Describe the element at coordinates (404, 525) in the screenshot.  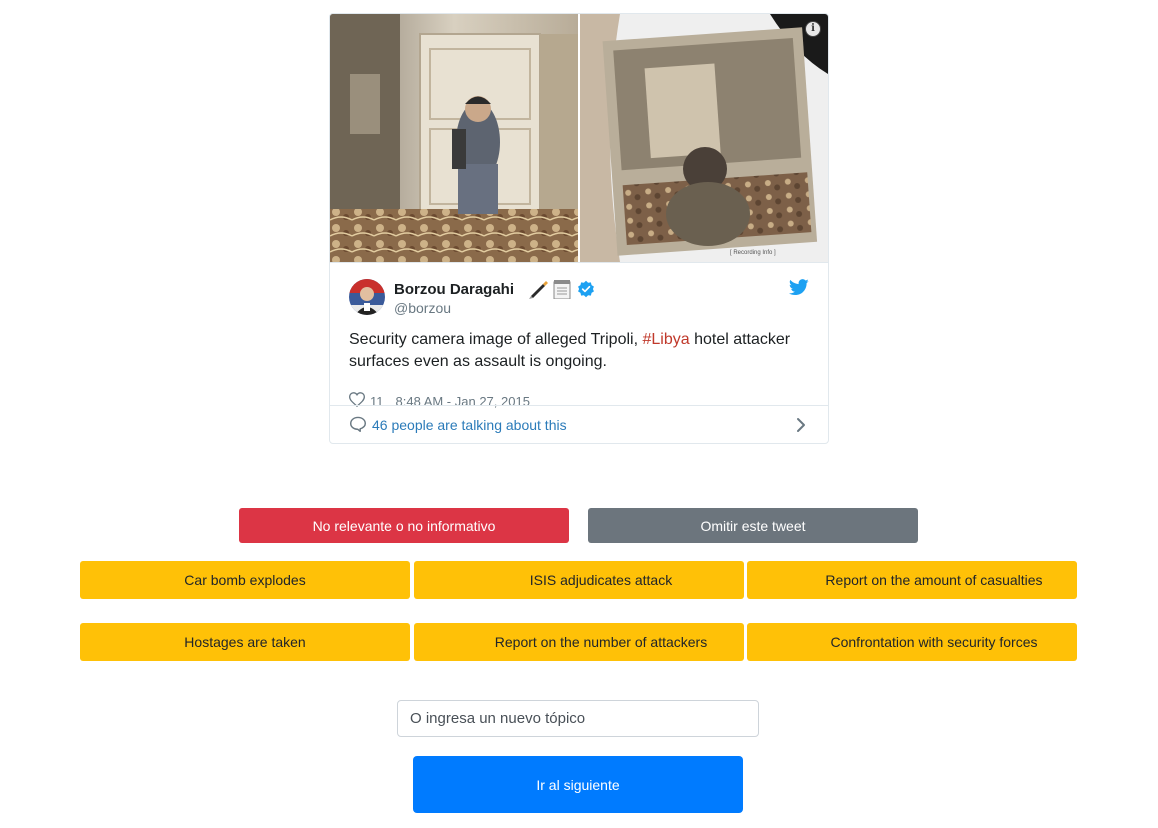
I see `not-relevant-button: No relevante o no informativo` at that location.